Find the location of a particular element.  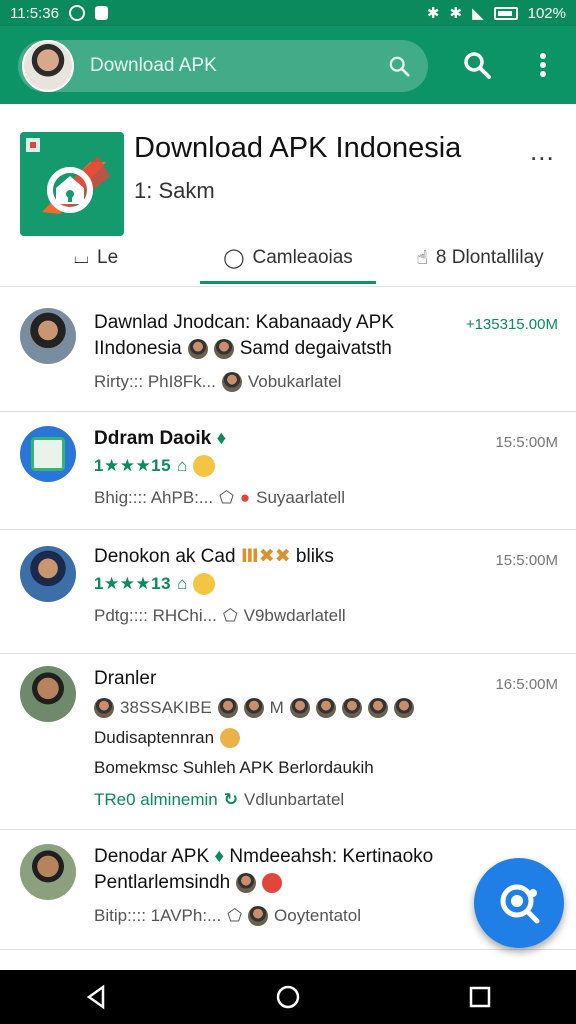

tab-label: 8 Dlontallilay is located at coordinates (489, 257).